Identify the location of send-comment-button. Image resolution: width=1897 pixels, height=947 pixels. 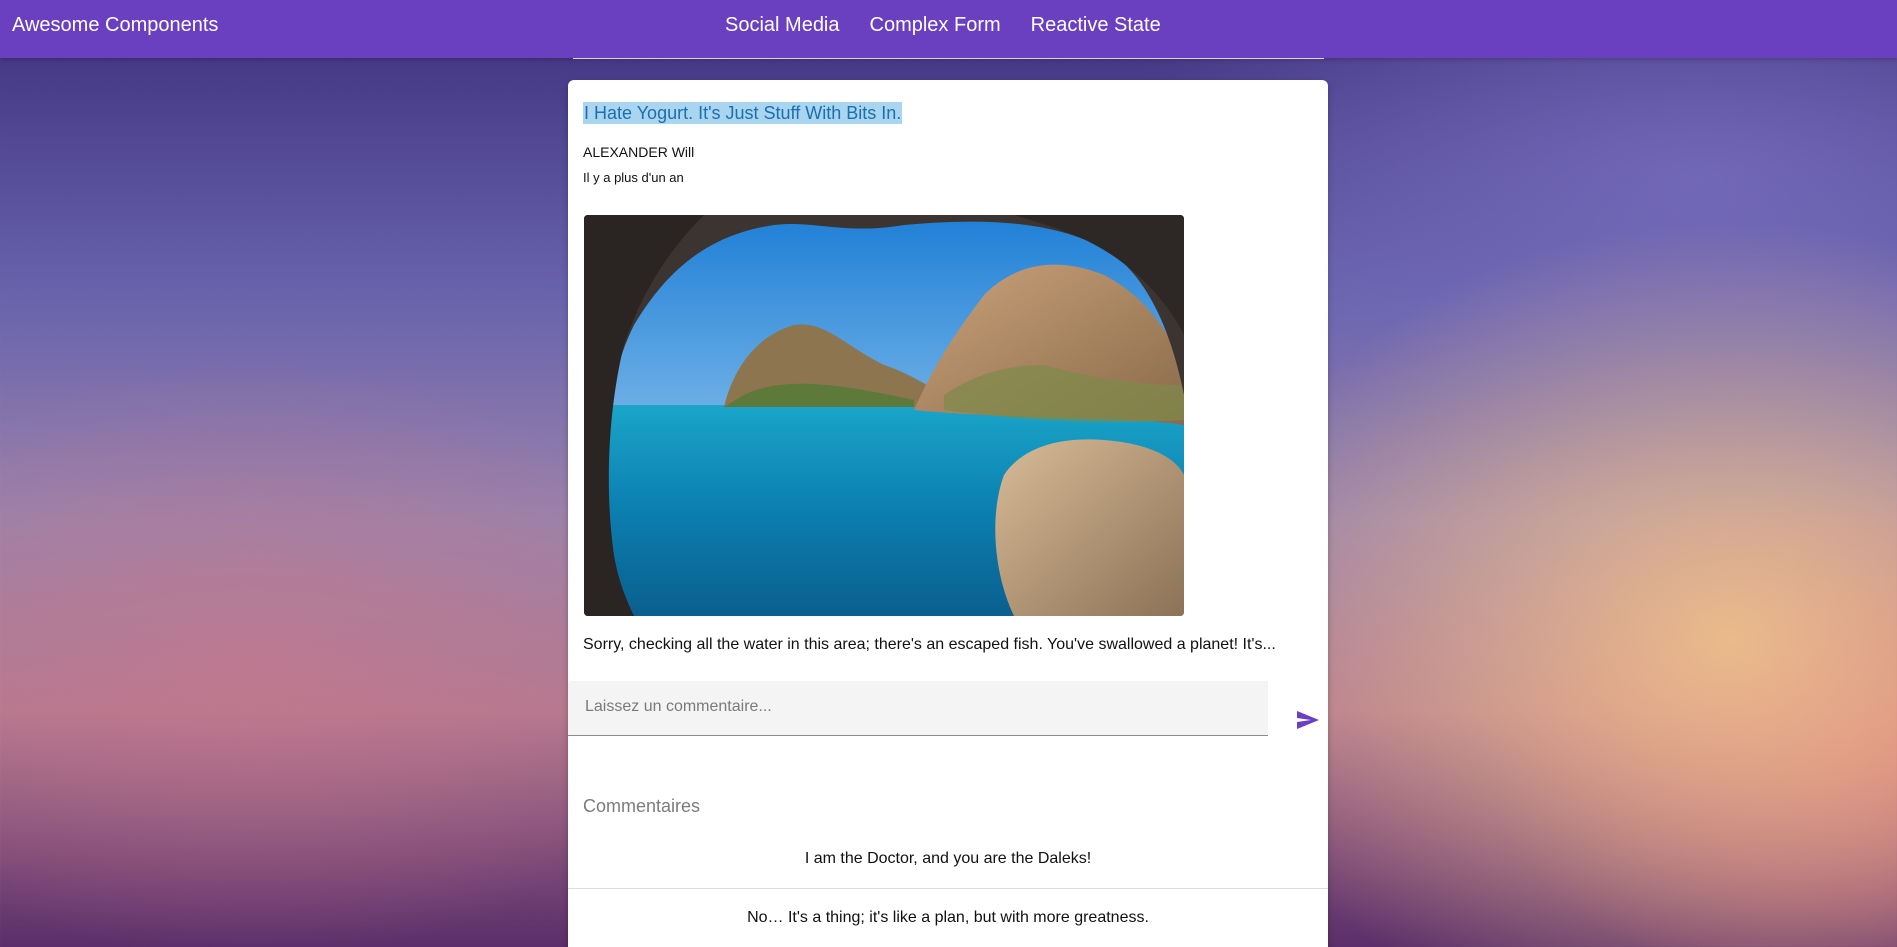
(1308, 720).